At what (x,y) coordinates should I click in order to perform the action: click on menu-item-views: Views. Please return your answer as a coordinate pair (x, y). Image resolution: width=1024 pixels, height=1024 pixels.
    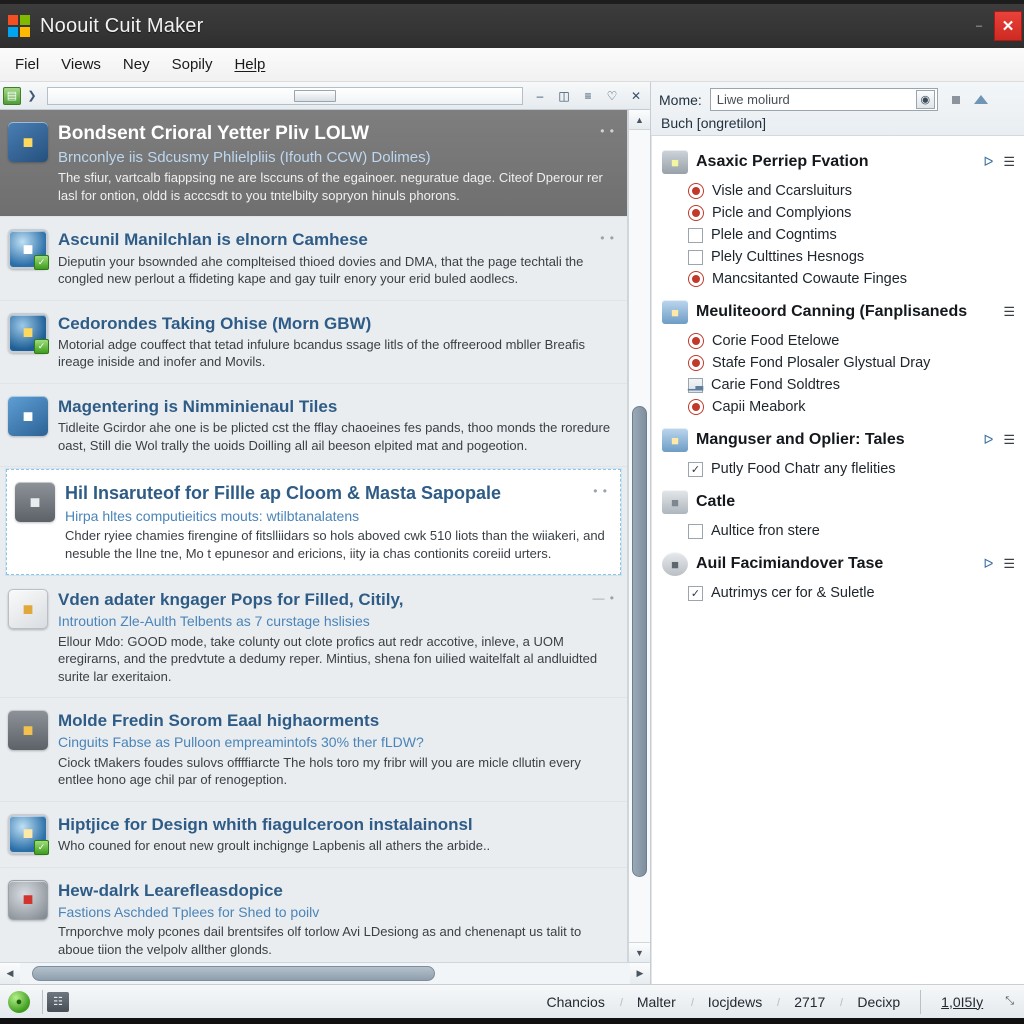
    Looking at the image, I should click on (81, 64).